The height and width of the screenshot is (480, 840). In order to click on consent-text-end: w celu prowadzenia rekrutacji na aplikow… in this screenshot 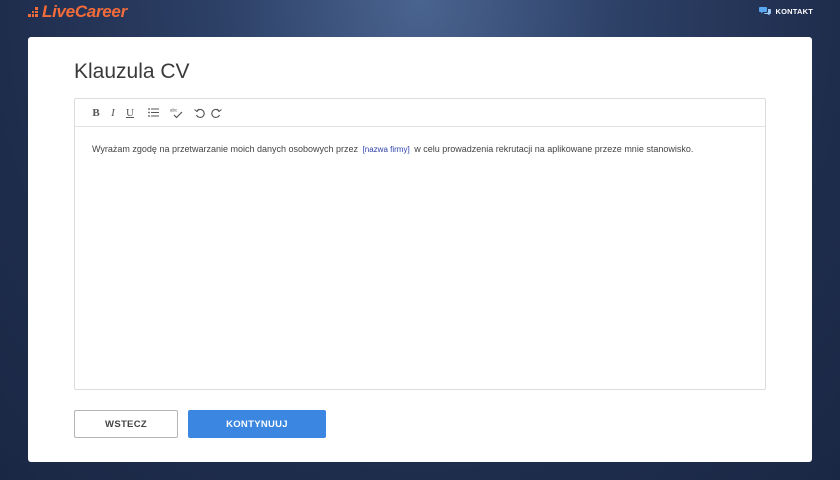, I will do `click(554, 149)`.